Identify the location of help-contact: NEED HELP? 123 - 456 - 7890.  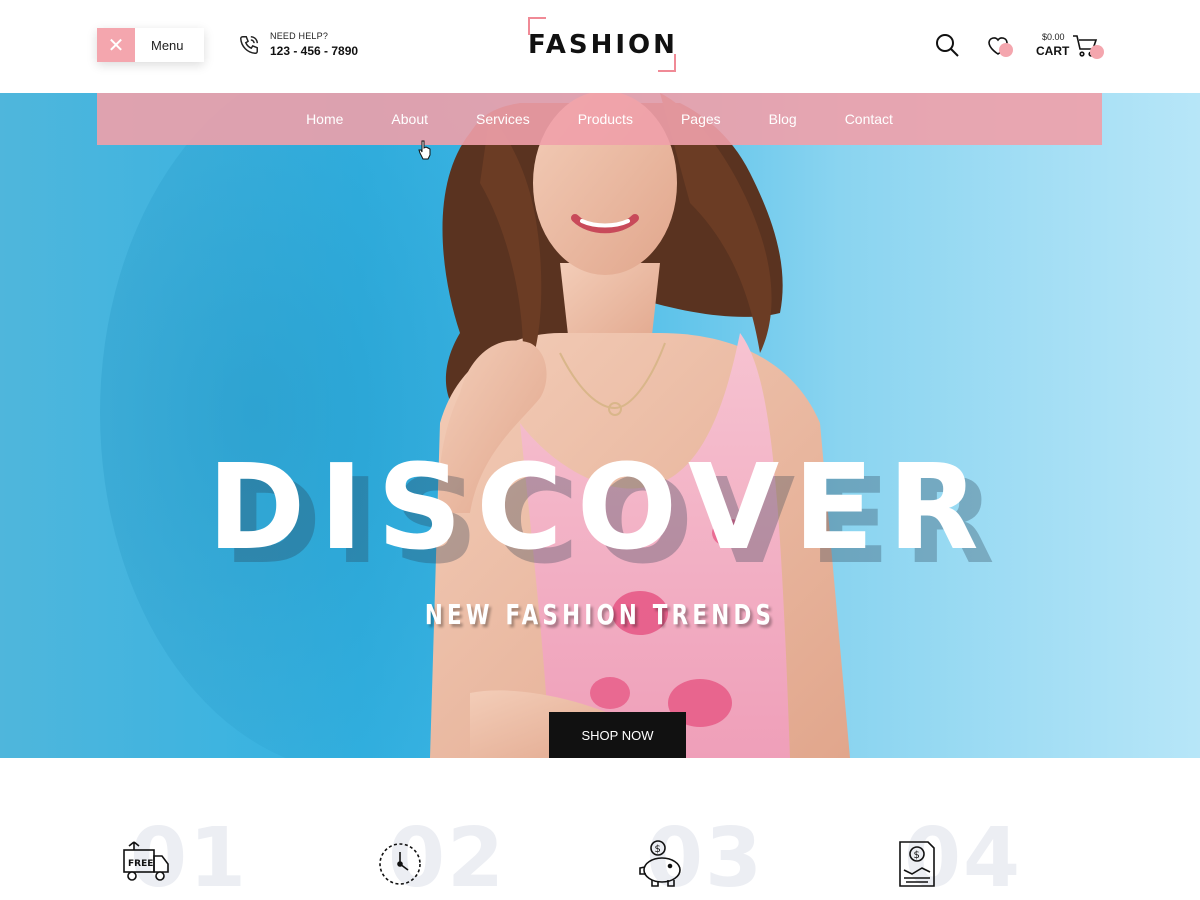
(298, 44).